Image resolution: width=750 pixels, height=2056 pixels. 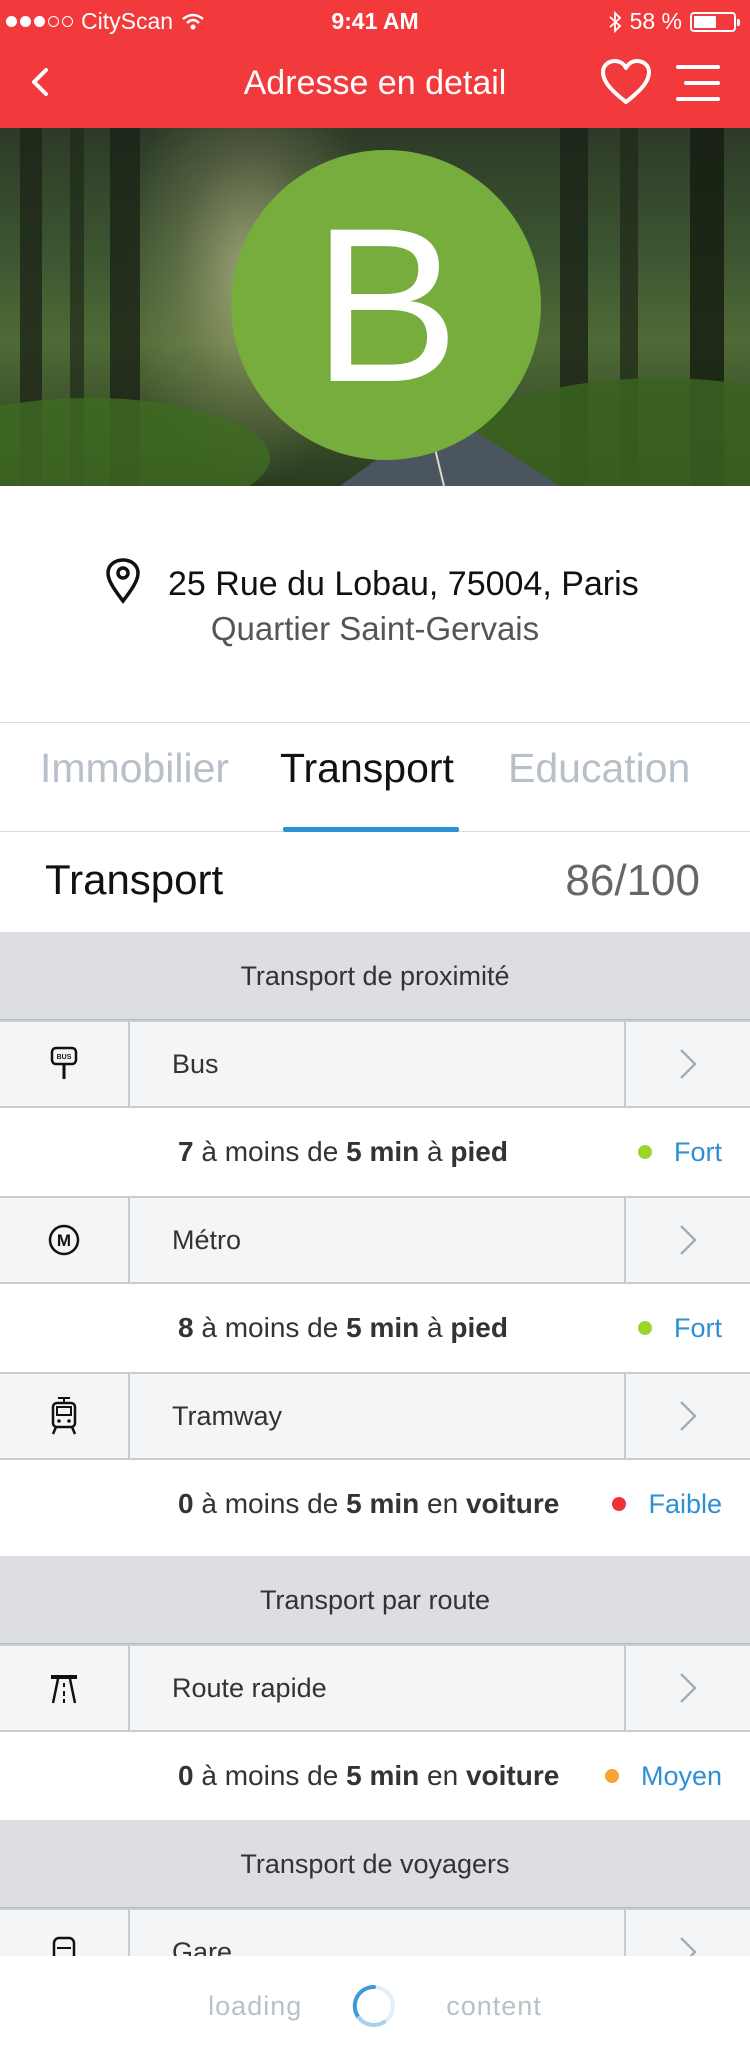 I want to click on svg-text: BUS, so click(x=64, y=1057).